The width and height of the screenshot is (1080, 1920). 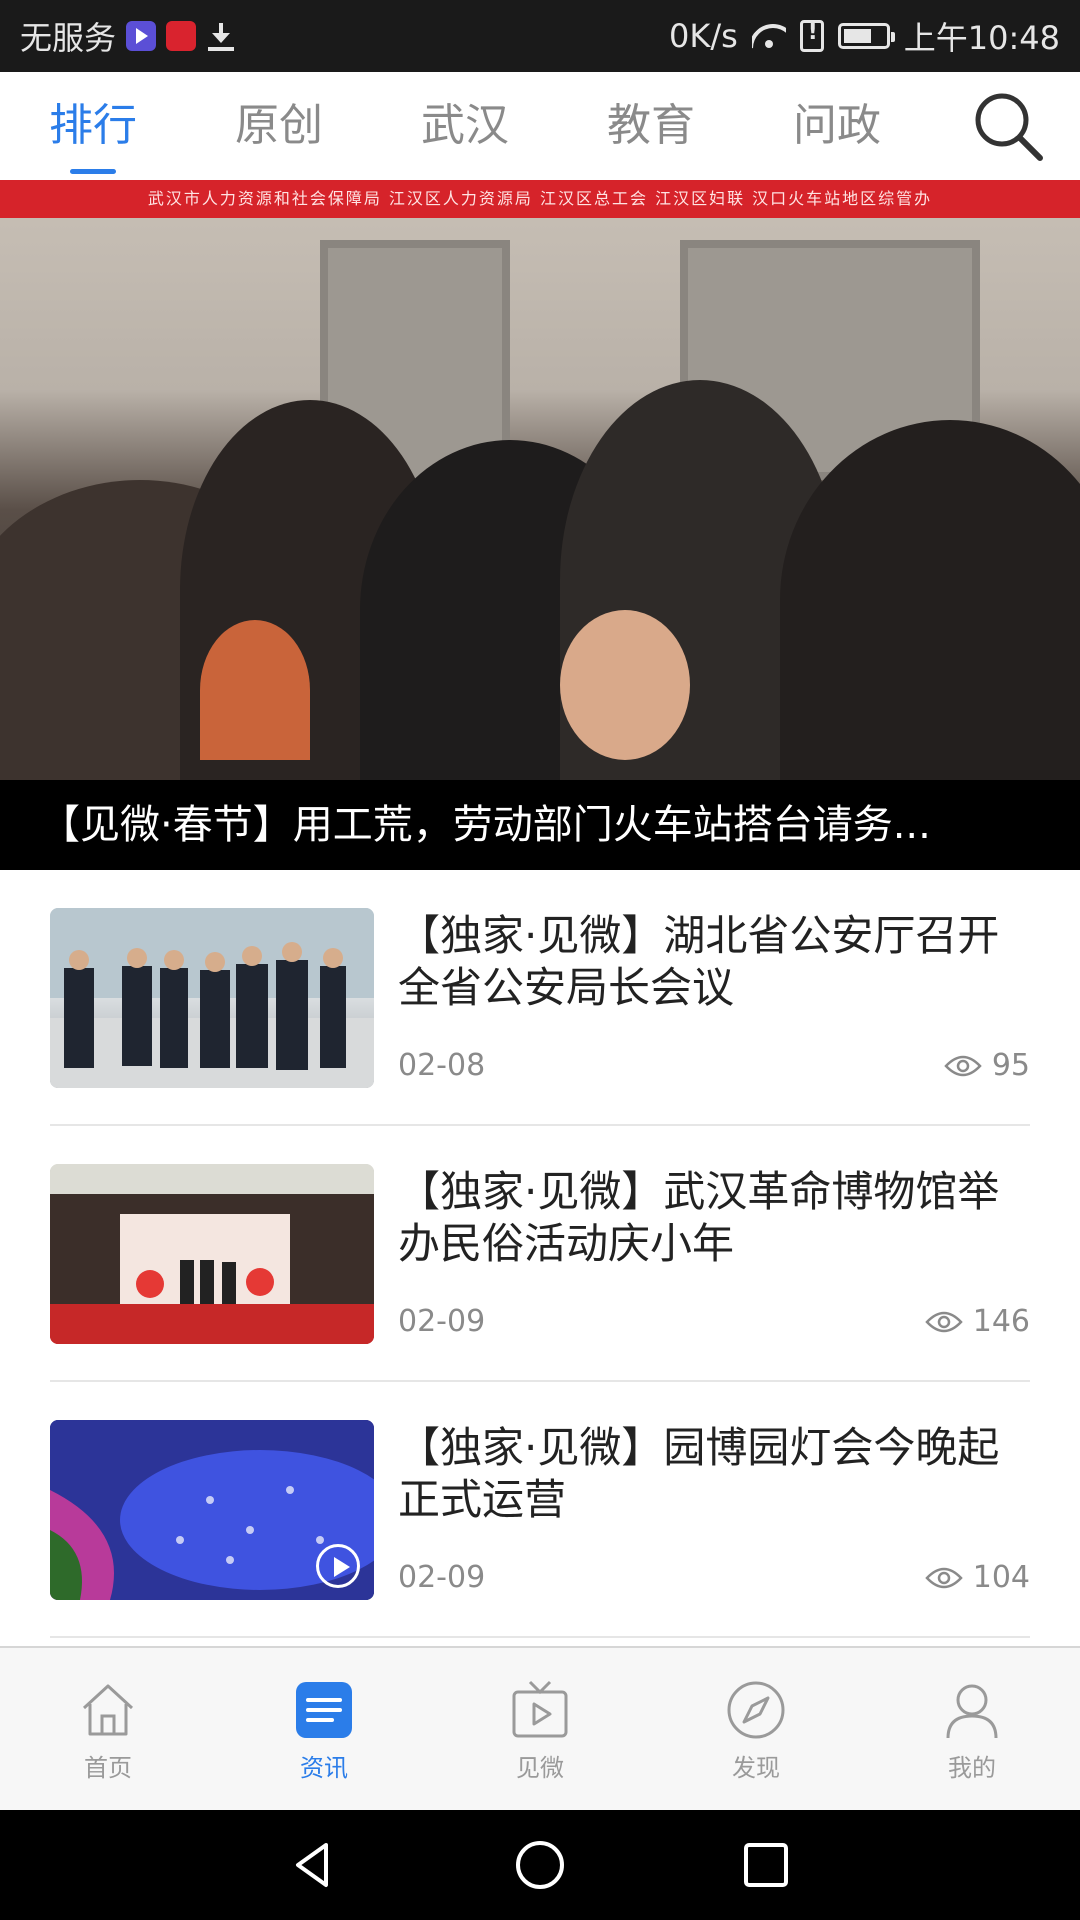 What do you see at coordinates (766, 1865) in the screenshot?
I see `recents-icon` at bounding box center [766, 1865].